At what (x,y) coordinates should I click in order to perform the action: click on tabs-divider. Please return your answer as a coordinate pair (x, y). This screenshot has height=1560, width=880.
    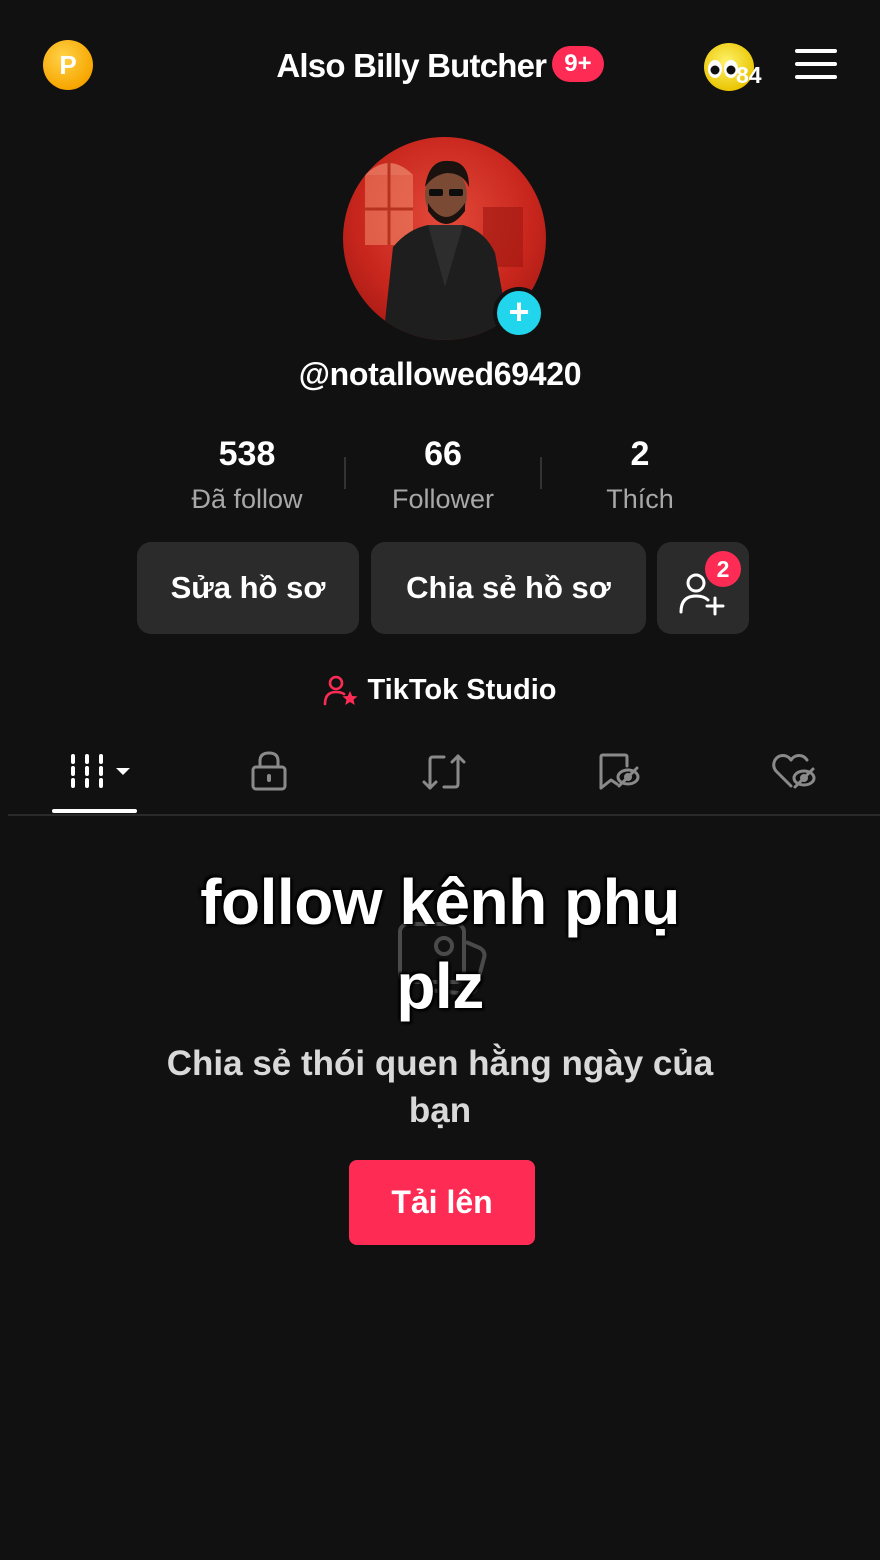
    Looking at the image, I should click on (444, 815).